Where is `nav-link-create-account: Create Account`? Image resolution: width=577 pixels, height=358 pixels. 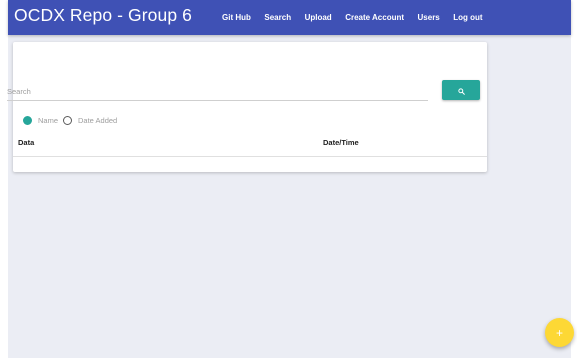 nav-link-create-account: Create Account is located at coordinates (374, 17).